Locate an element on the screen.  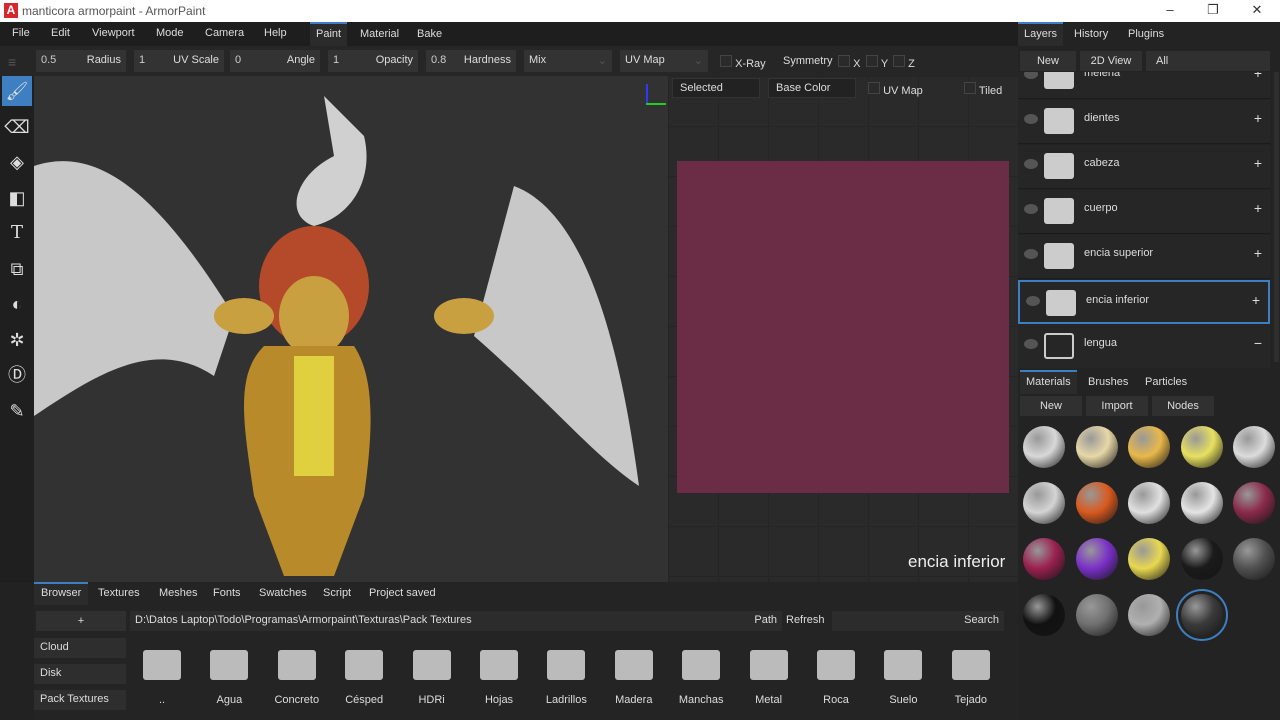
layer-row: melena + is located at coordinates (1144, 85).